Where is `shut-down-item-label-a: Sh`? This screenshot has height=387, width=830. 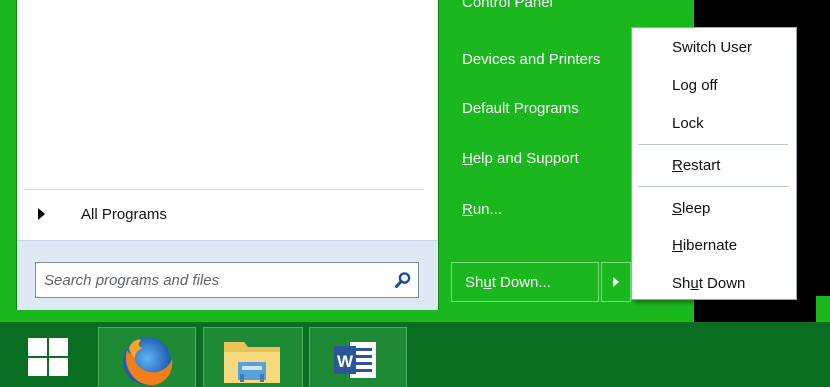
shut-down-item-label-a: Sh is located at coordinates (681, 283).